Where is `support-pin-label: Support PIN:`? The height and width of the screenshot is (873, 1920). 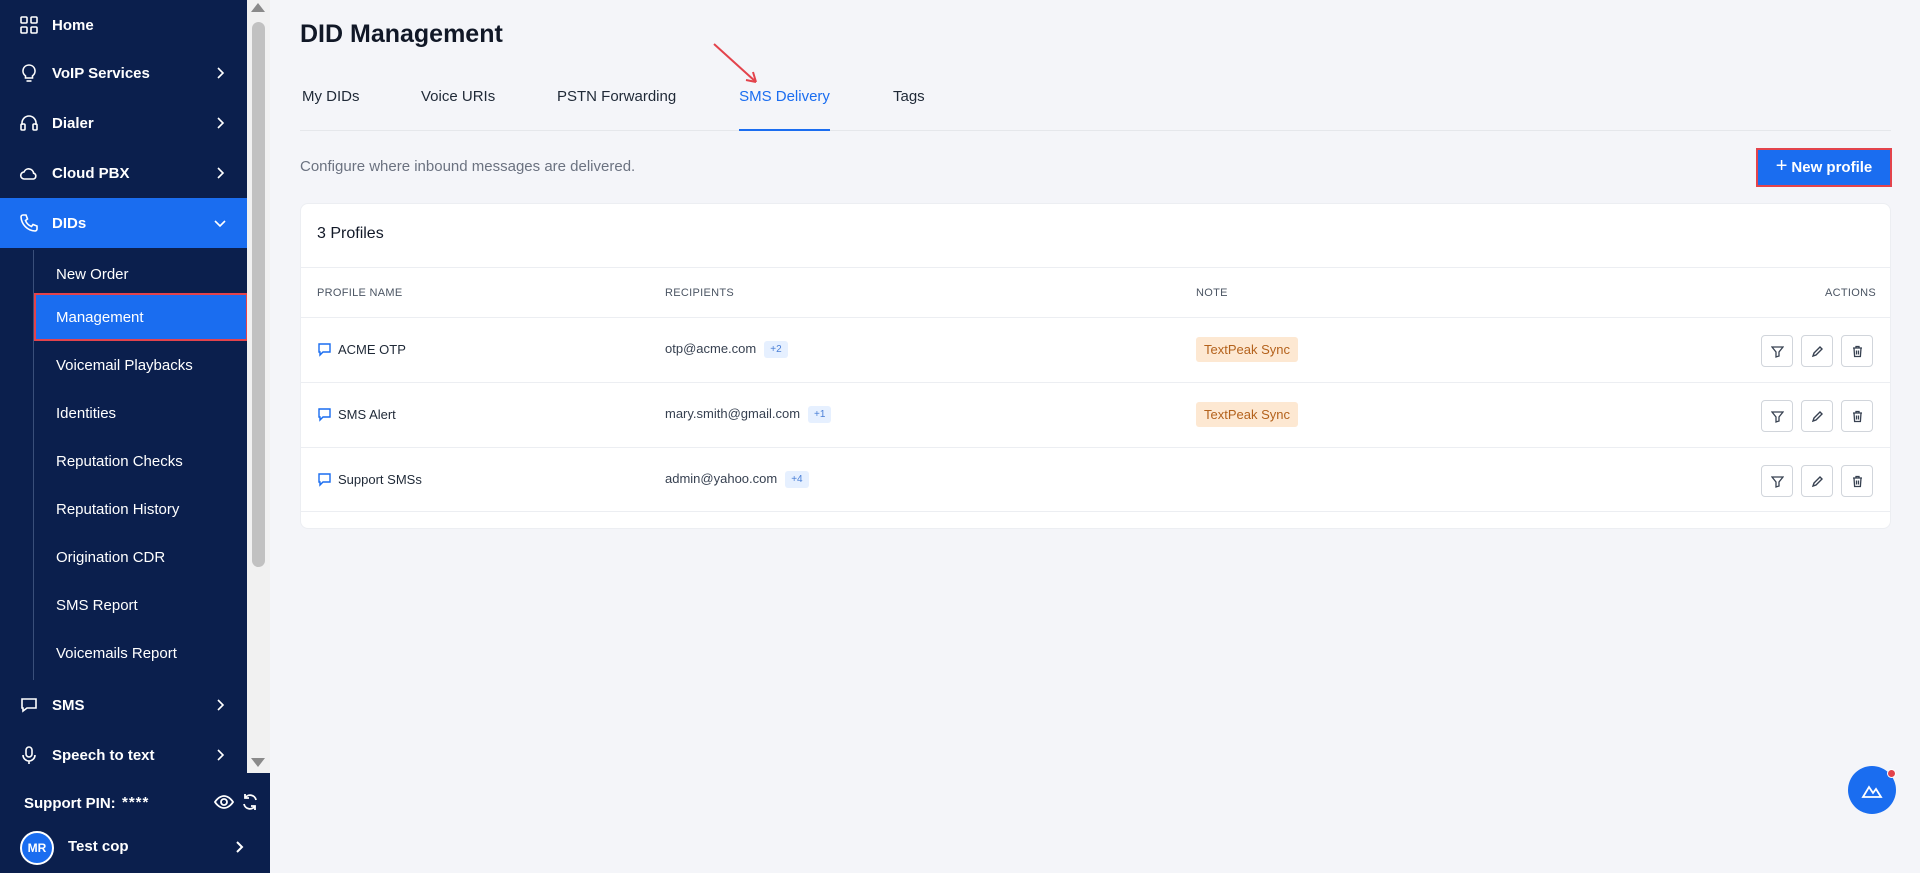 support-pin-label: Support PIN: is located at coordinates (70, 803).